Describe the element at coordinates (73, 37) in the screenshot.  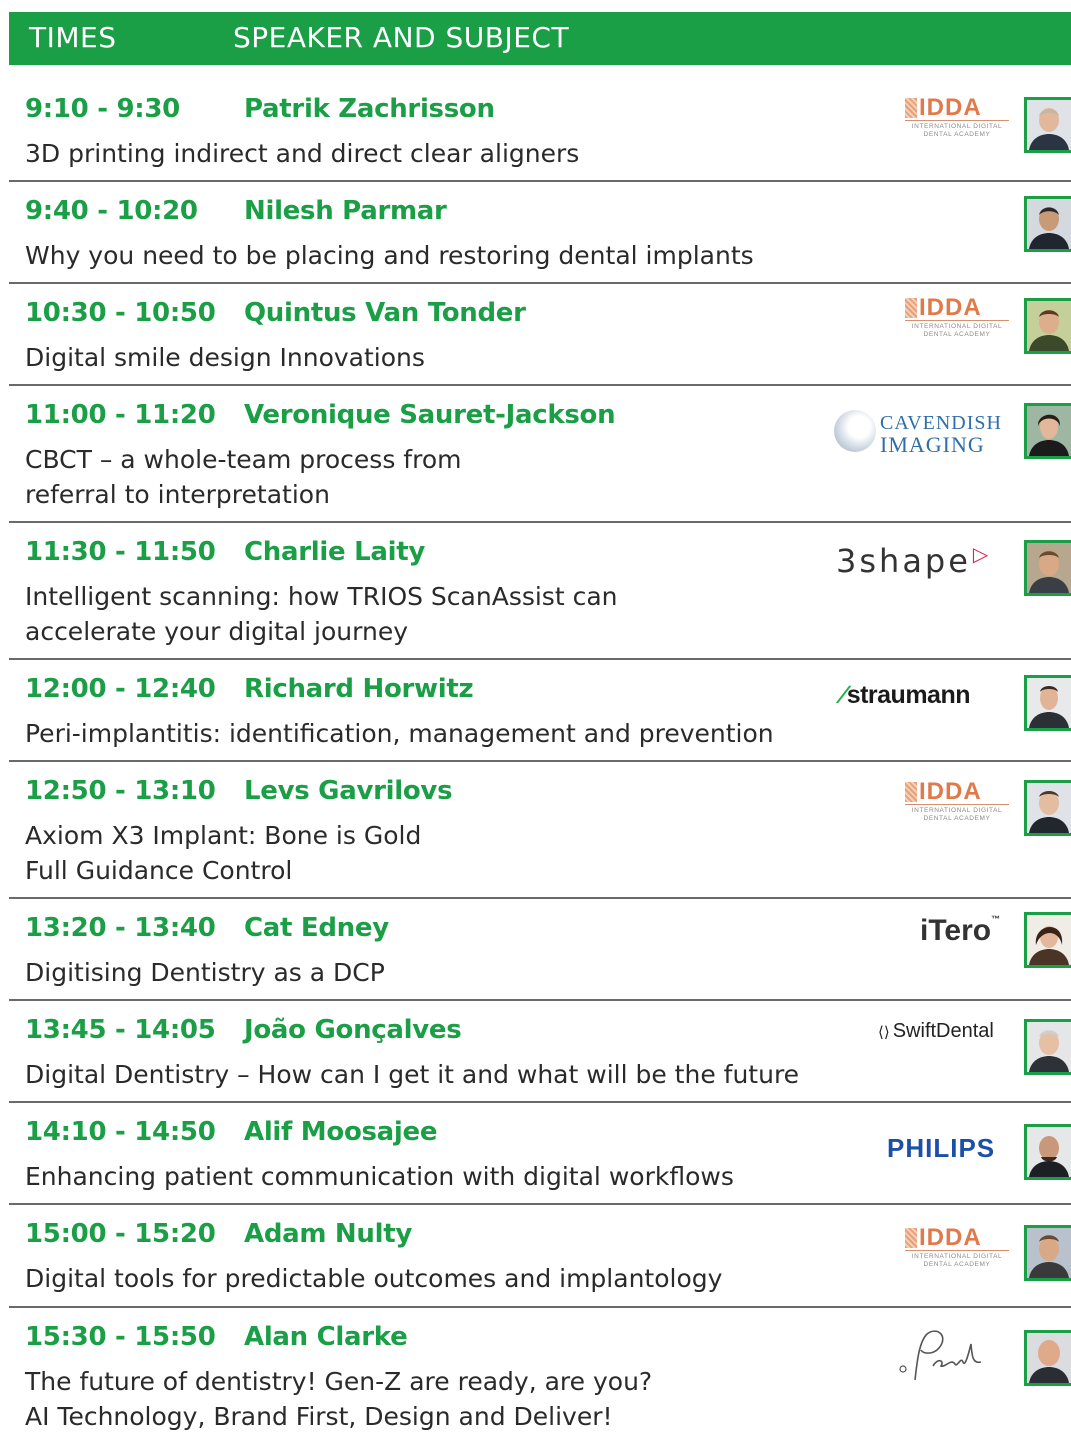
I see `times-column-header: TIMES` at that location.